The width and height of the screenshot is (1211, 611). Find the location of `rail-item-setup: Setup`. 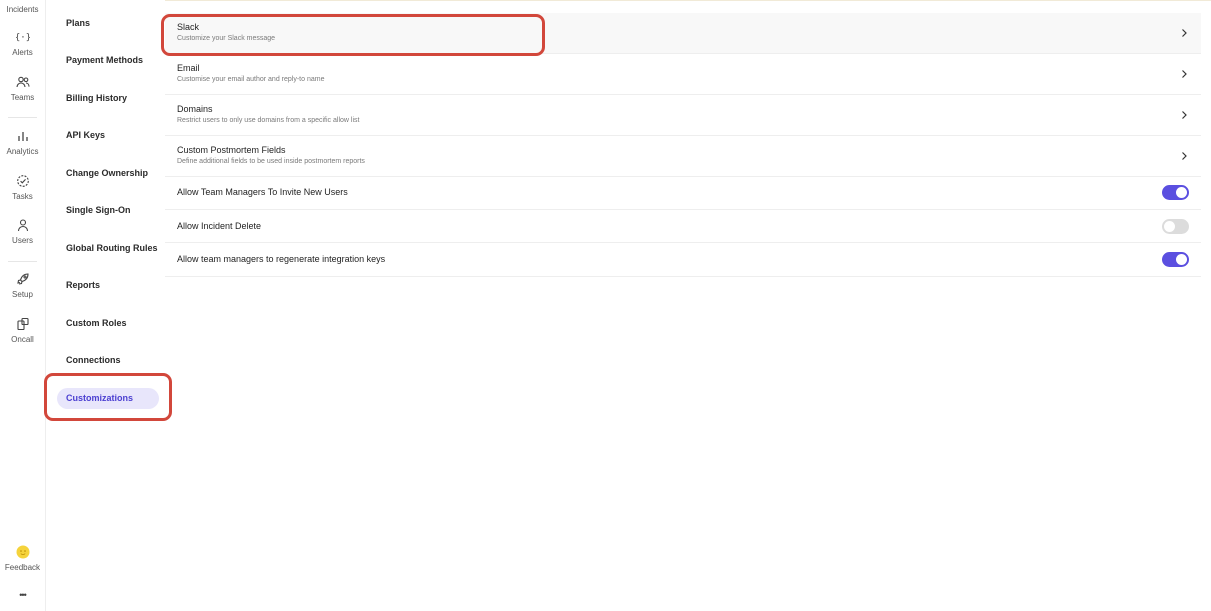

rail-item-setup: Setup is located at coordinates (22, 285).